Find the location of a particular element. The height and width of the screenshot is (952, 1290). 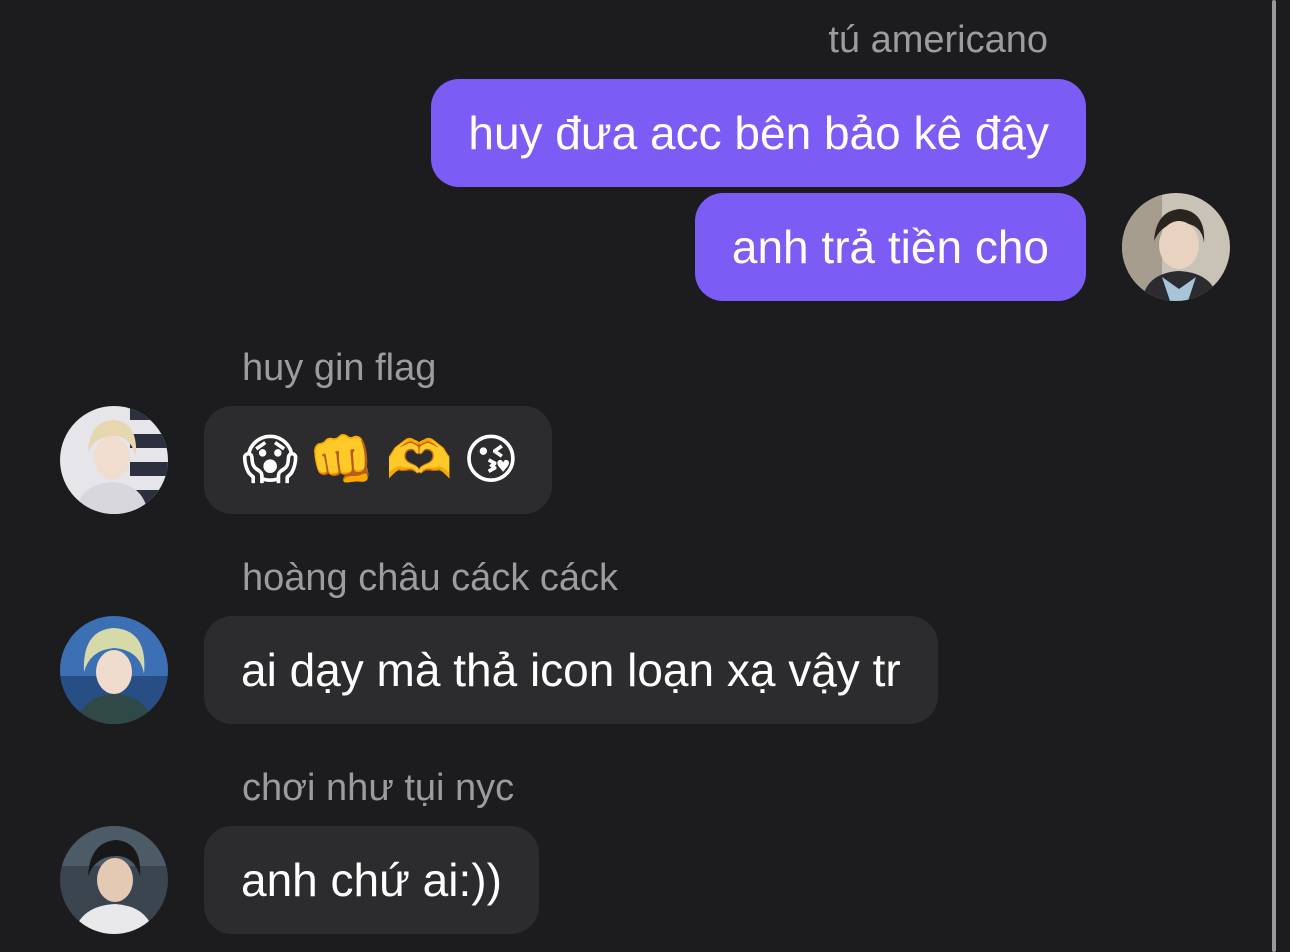

sender-name: tú americano is located at coordinates (938, 40).